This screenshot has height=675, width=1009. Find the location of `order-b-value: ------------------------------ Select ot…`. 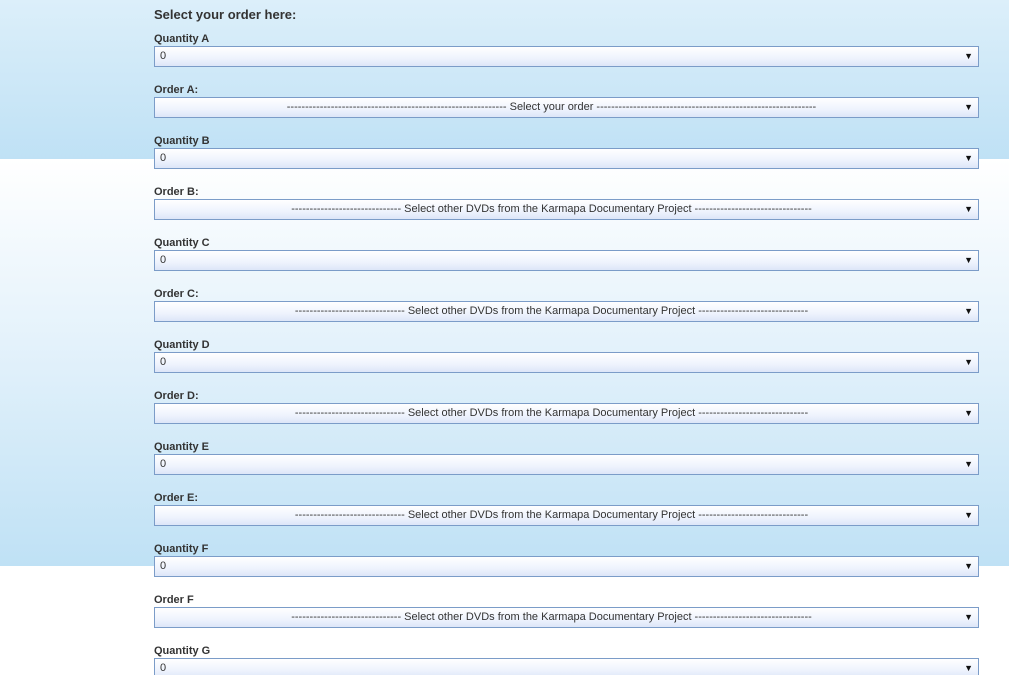

order-b-value: ------------------------------ Select ot… is located at coordinates (551, 209).